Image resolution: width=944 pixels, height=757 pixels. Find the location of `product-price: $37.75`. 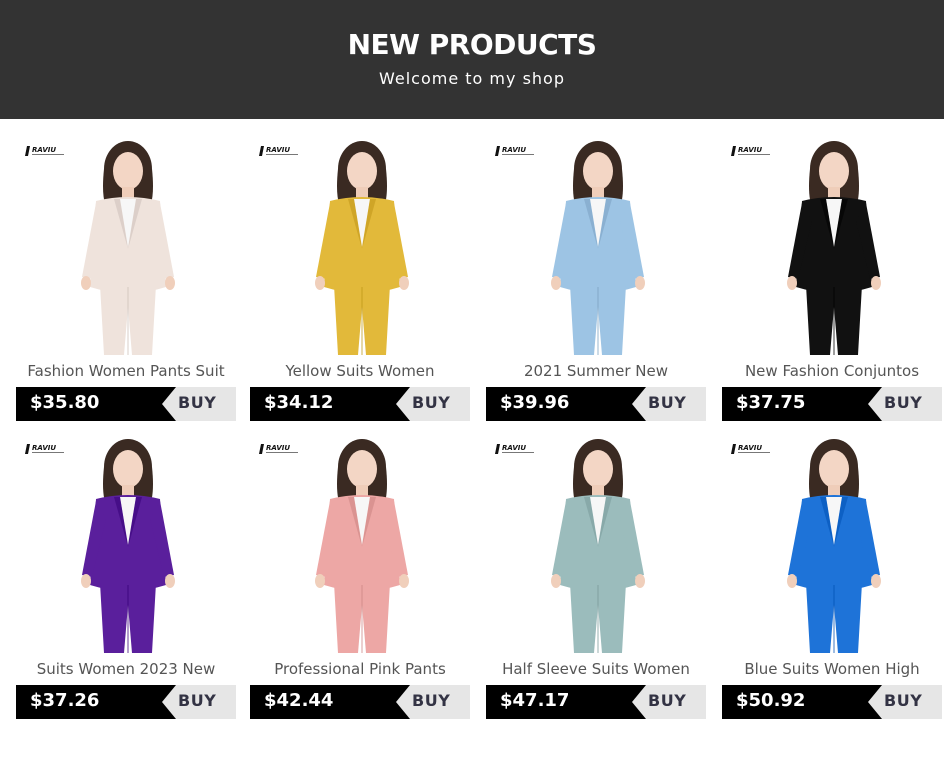

product-price: $37.75 is located at coordinates (771, 402).